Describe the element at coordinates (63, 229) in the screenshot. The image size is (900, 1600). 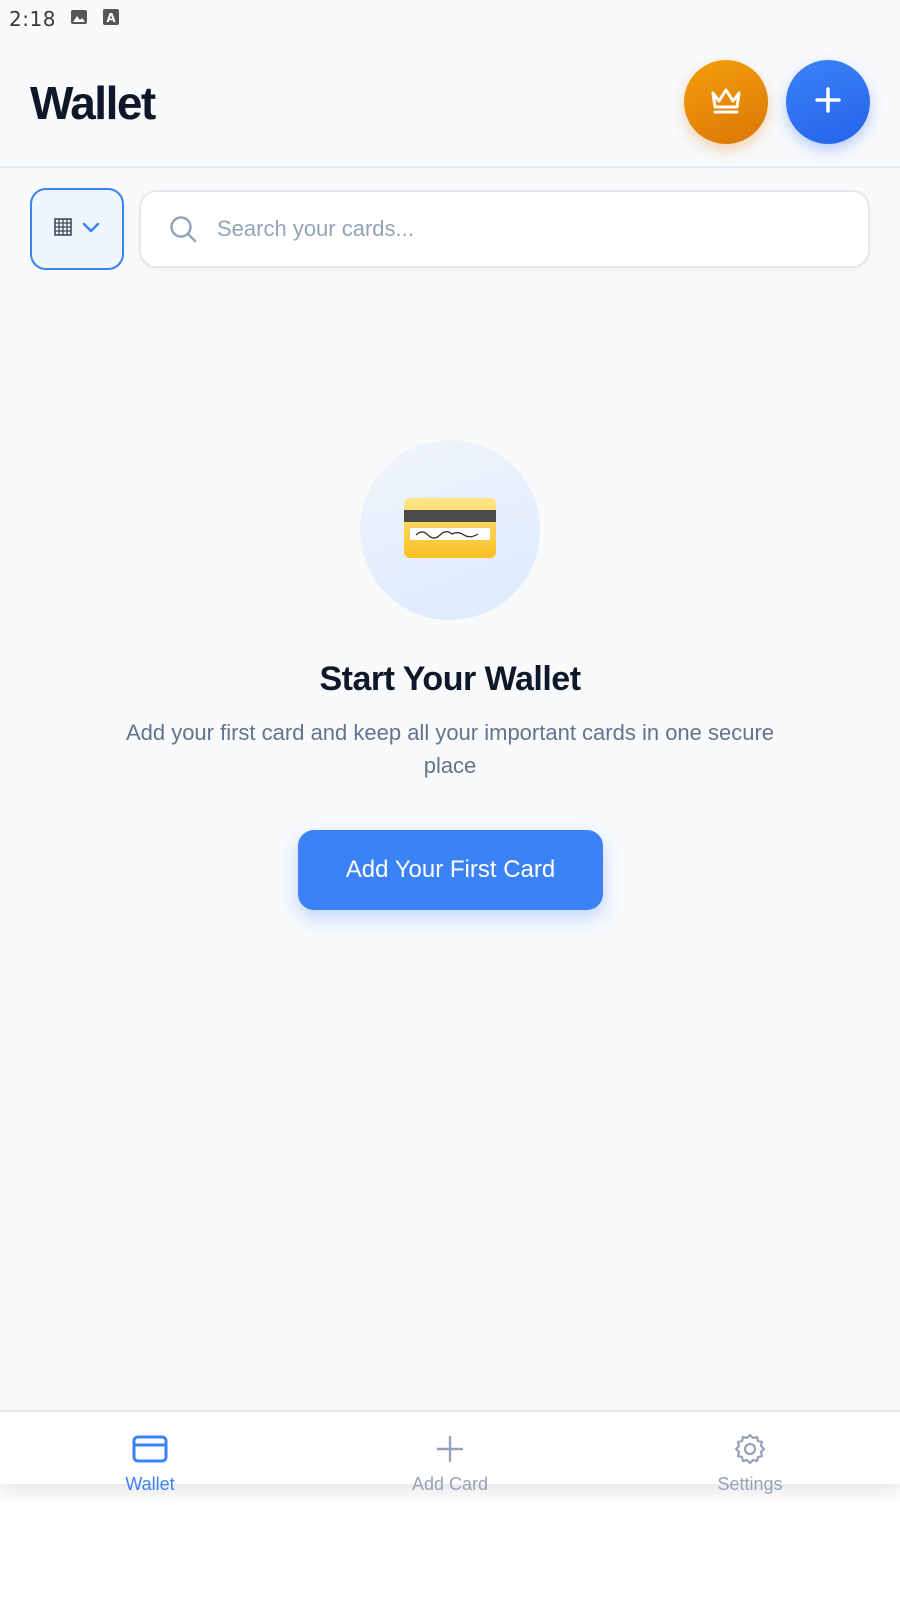
I see `grid-icon` at that location.